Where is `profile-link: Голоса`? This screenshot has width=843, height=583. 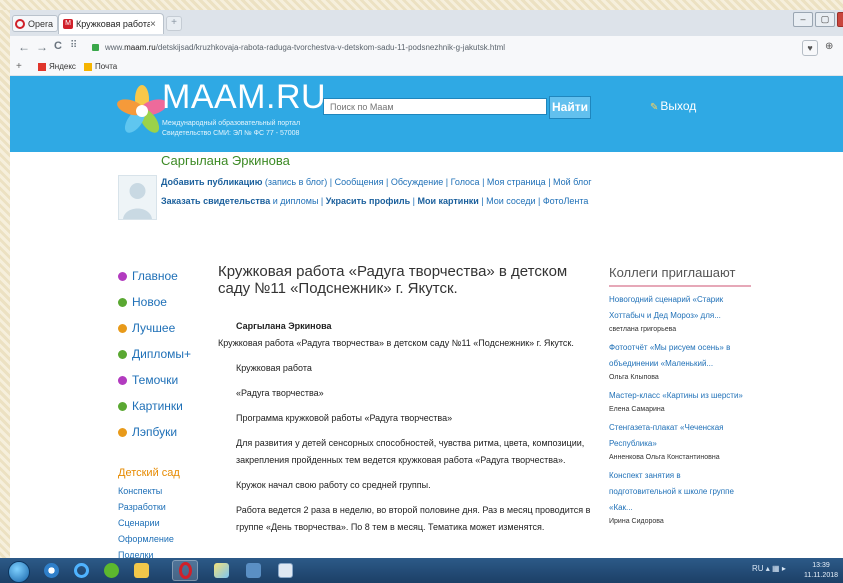
profile-link: Голоса is located at coordinates (465, 182).